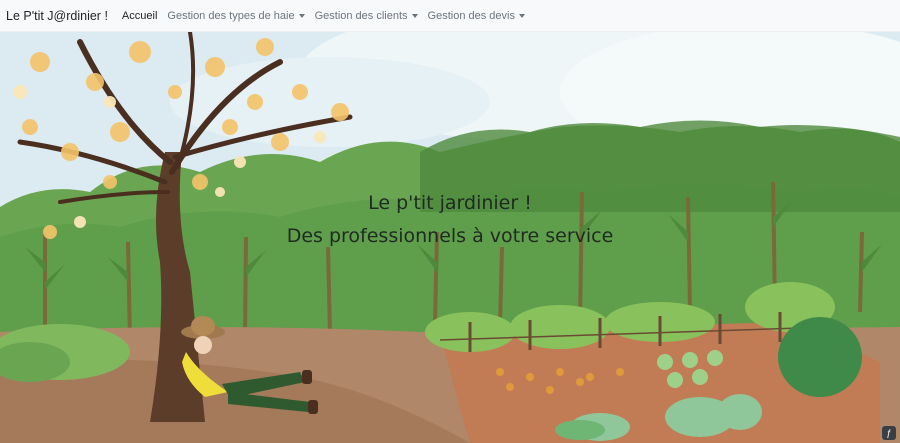  What do you see at coordinates (889, 433) in the screenshot?
I see `symfony-toolbar-icon: ƒ` at bounding box center [889, 433].